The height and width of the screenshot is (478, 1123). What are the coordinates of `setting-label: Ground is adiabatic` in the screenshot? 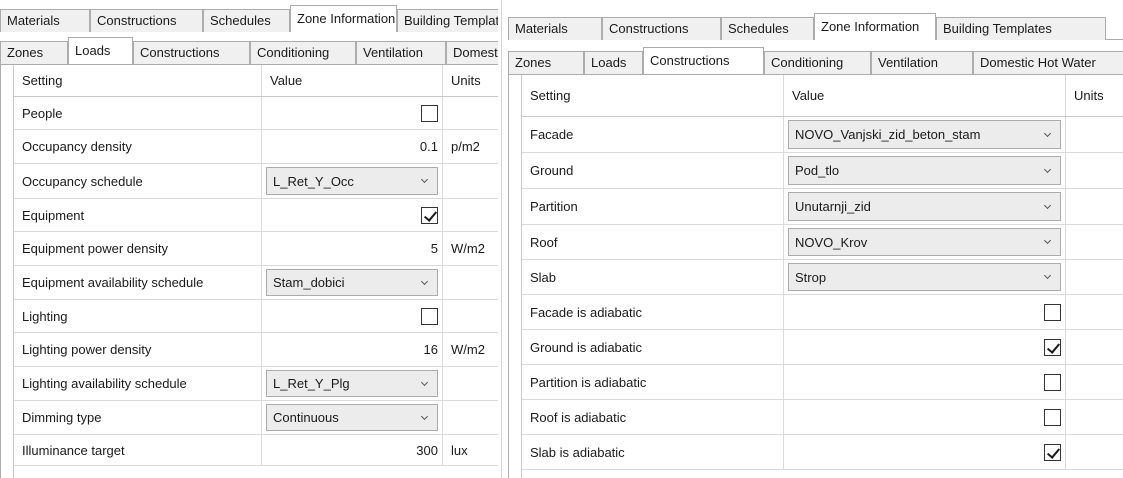 It's located at (653, 347).